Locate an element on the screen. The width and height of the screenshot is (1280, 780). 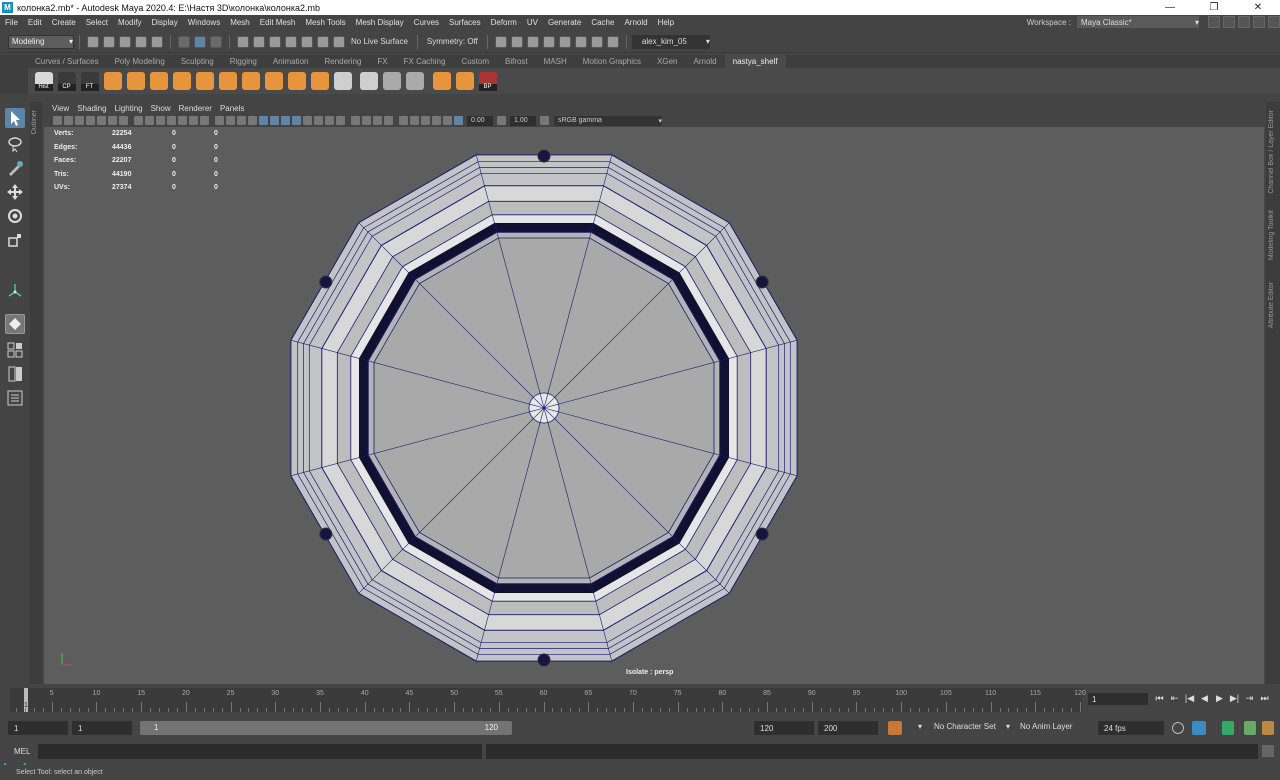
paint-select-icon is located at coordinates (15, 168).